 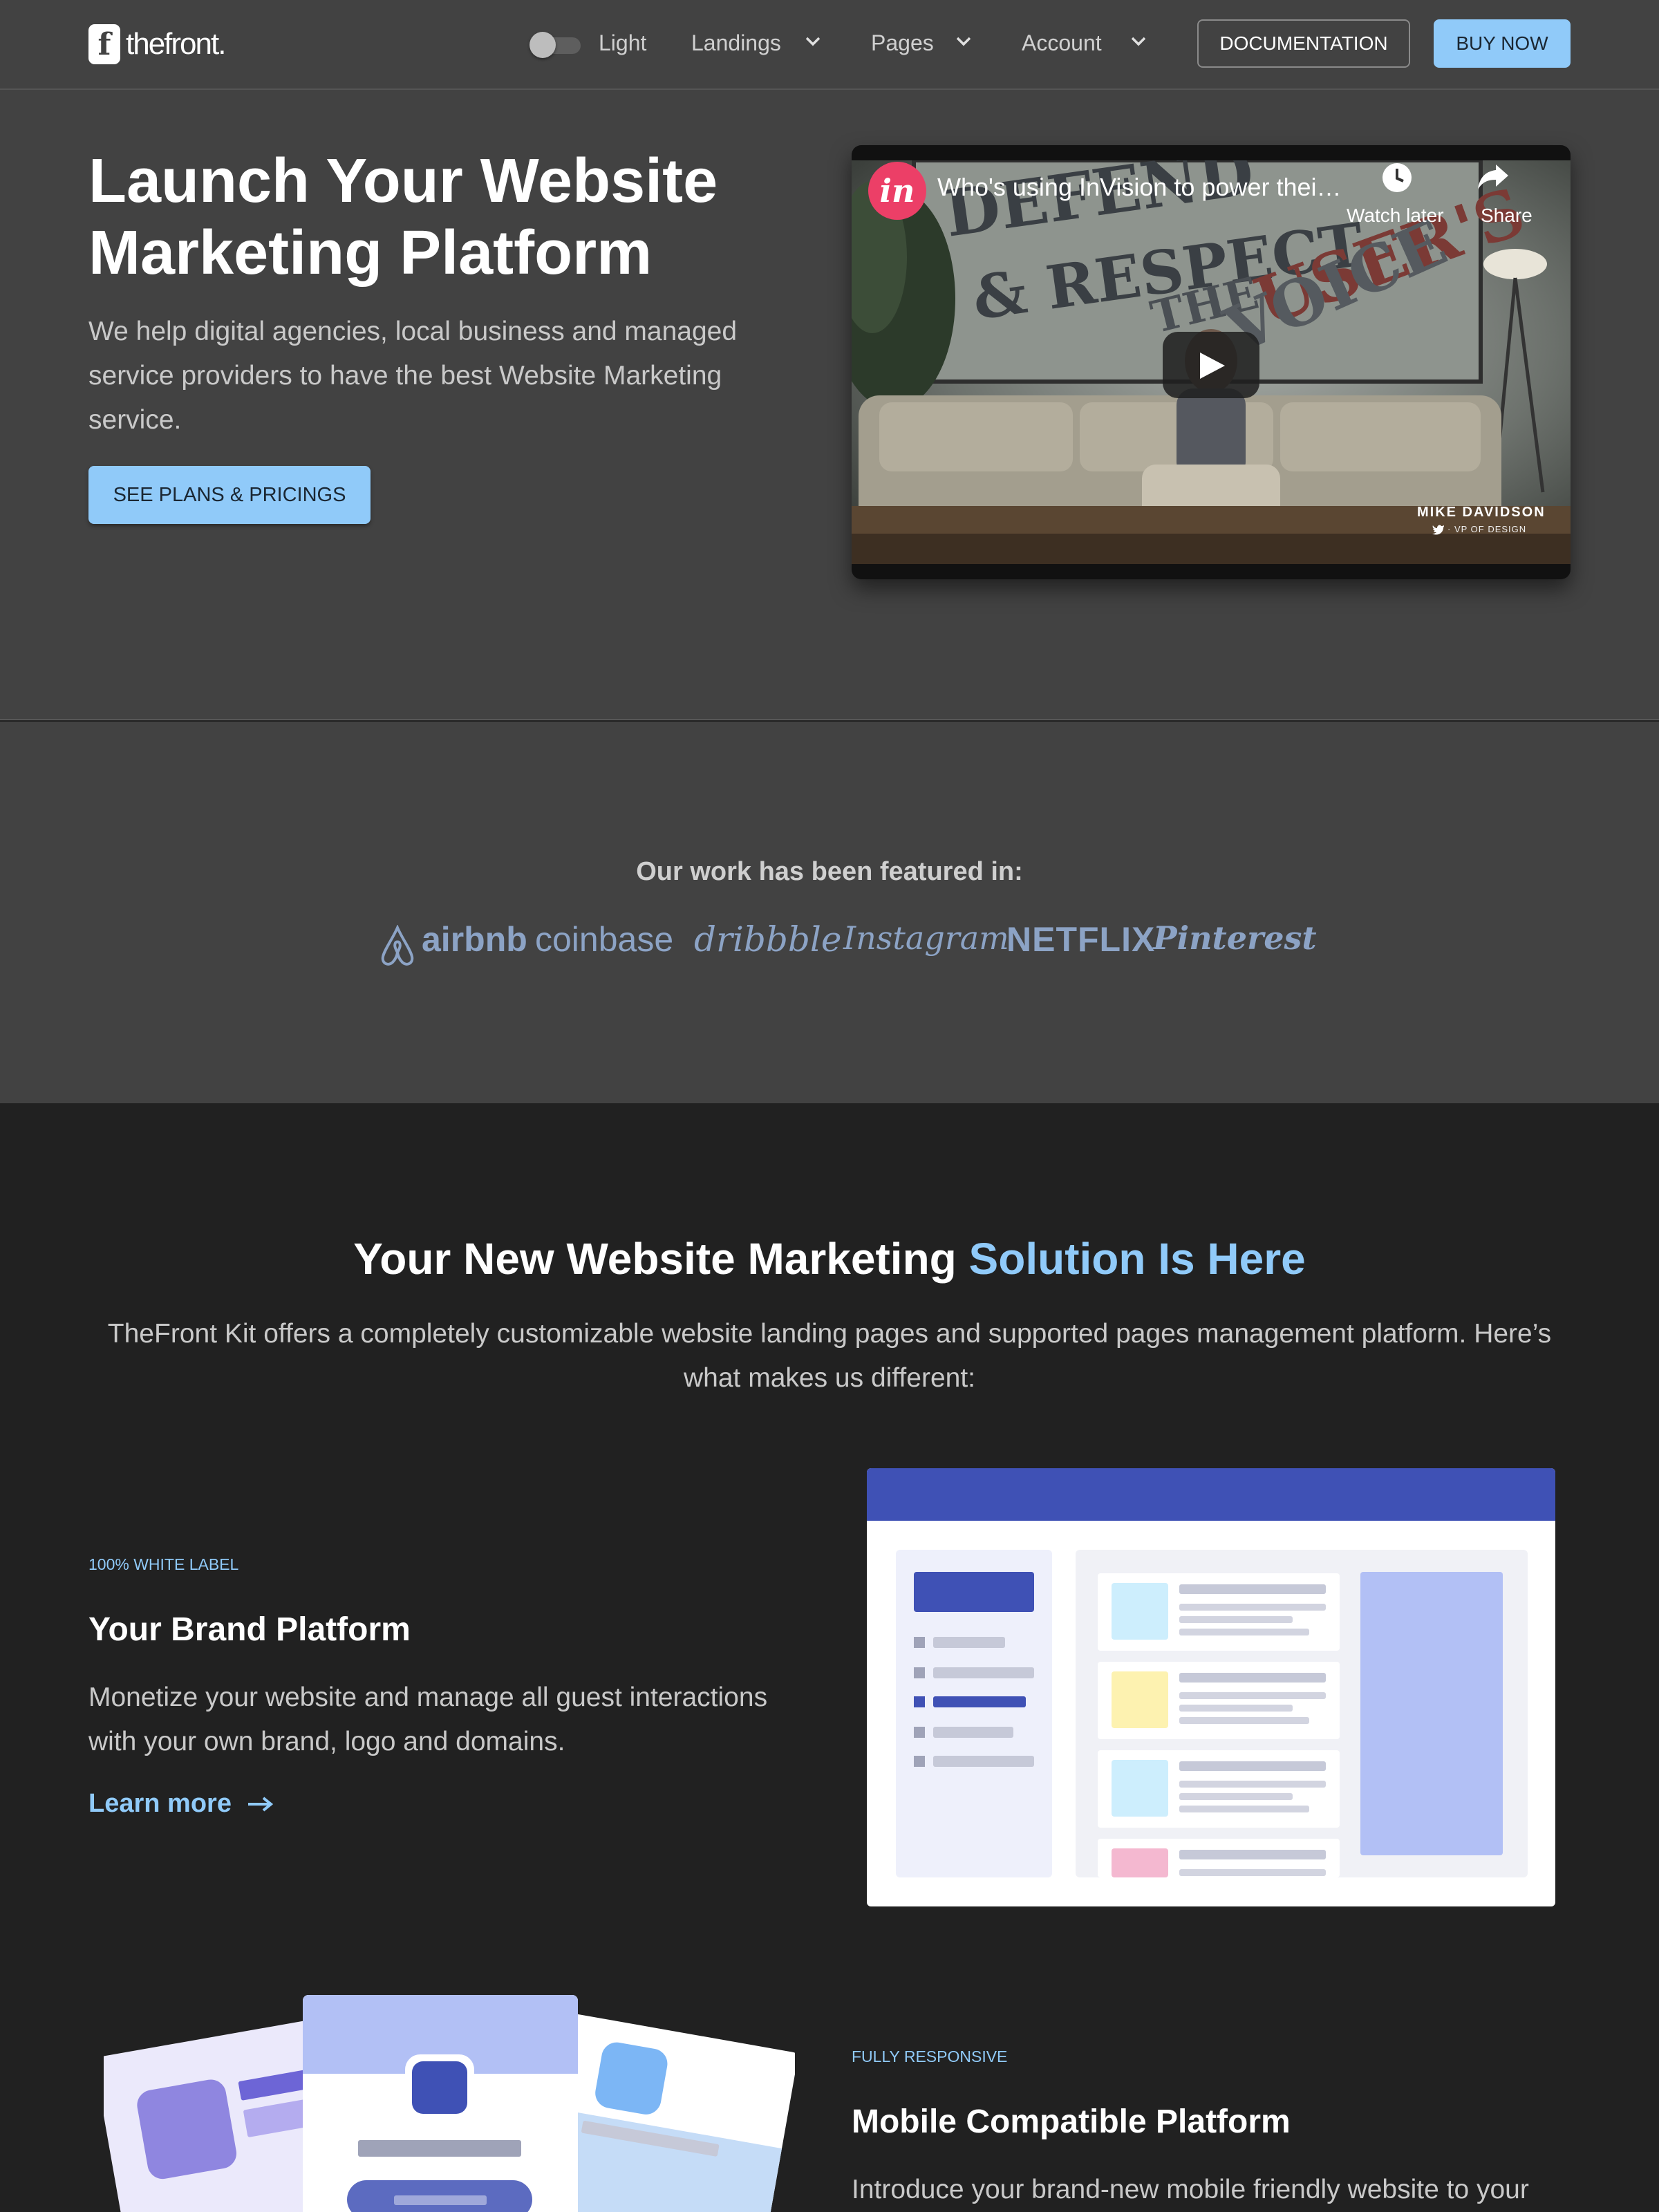 I want to click on documentation-button: DOCUMENTATION, so click(x=1303, y=43).